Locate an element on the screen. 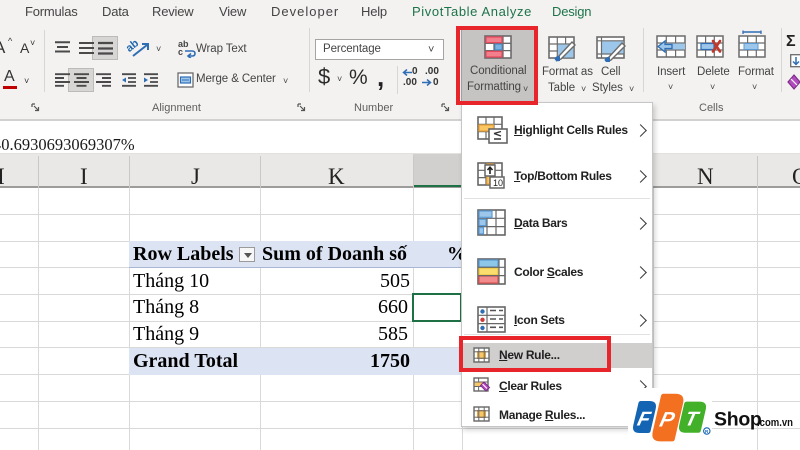 Image resolution: width=800 pixels, height=450 pixels. svg-text: .com.vn is located at coordinates (775, 423).